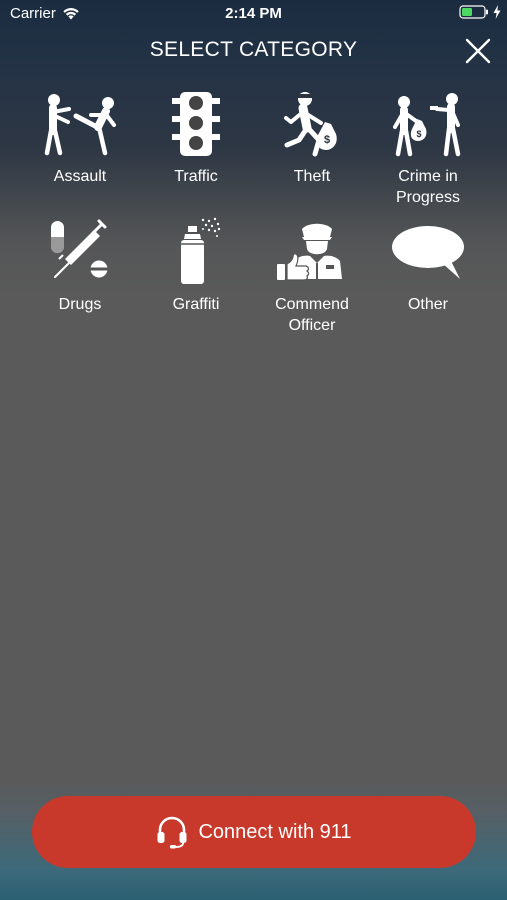 The height and width of the screenshot is (900, 507). I want to click on charging-bolt-icon, so click(497, 12).